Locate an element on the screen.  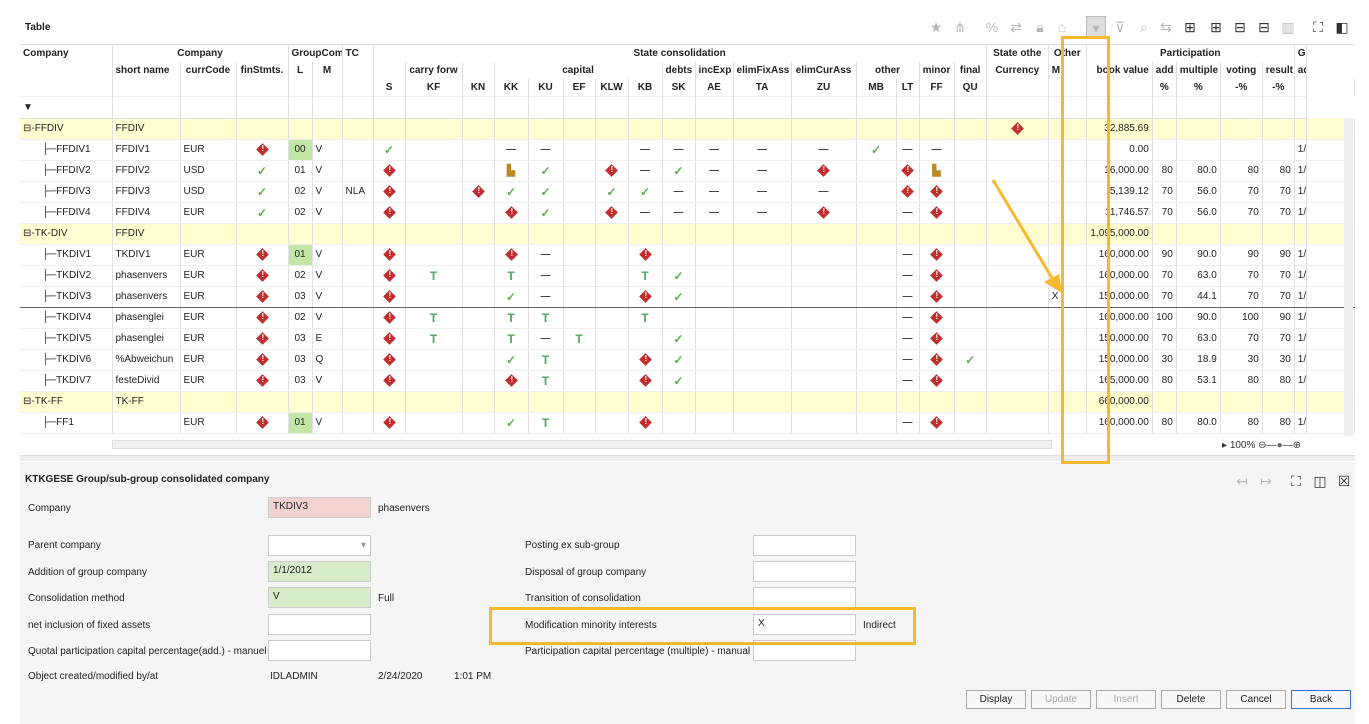
tree-node: ⊟-TK-FF is located at coordinates (66, 402).